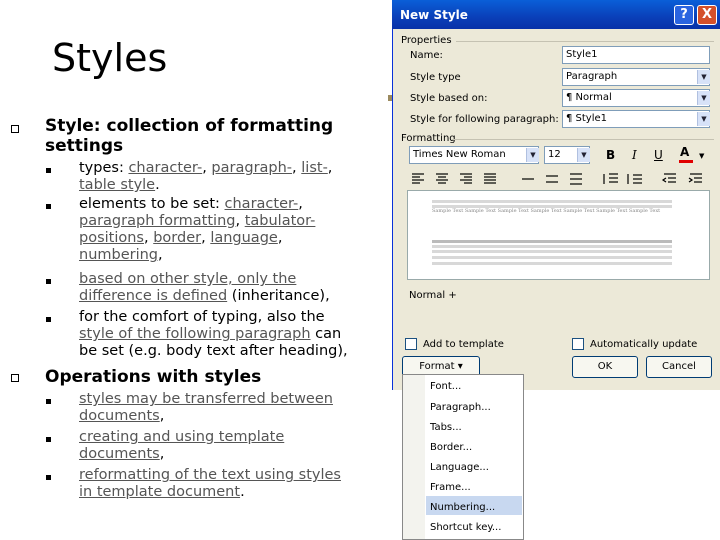  I want to click on following-label: Style for following paragraph:, so click(484, 119).